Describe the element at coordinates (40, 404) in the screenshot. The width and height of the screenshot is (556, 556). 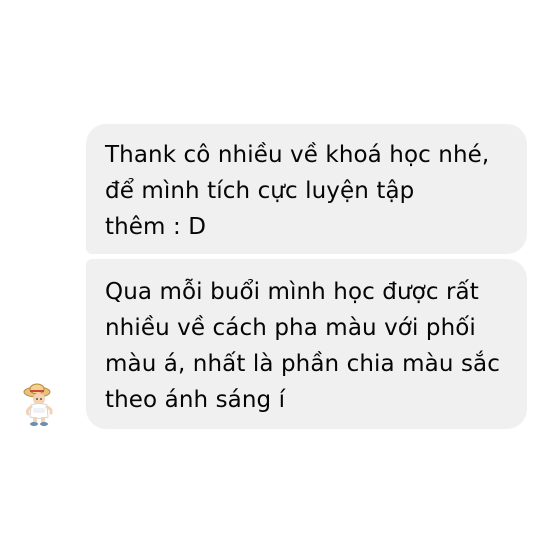
I see `sticker-avatar-icon` at that location.